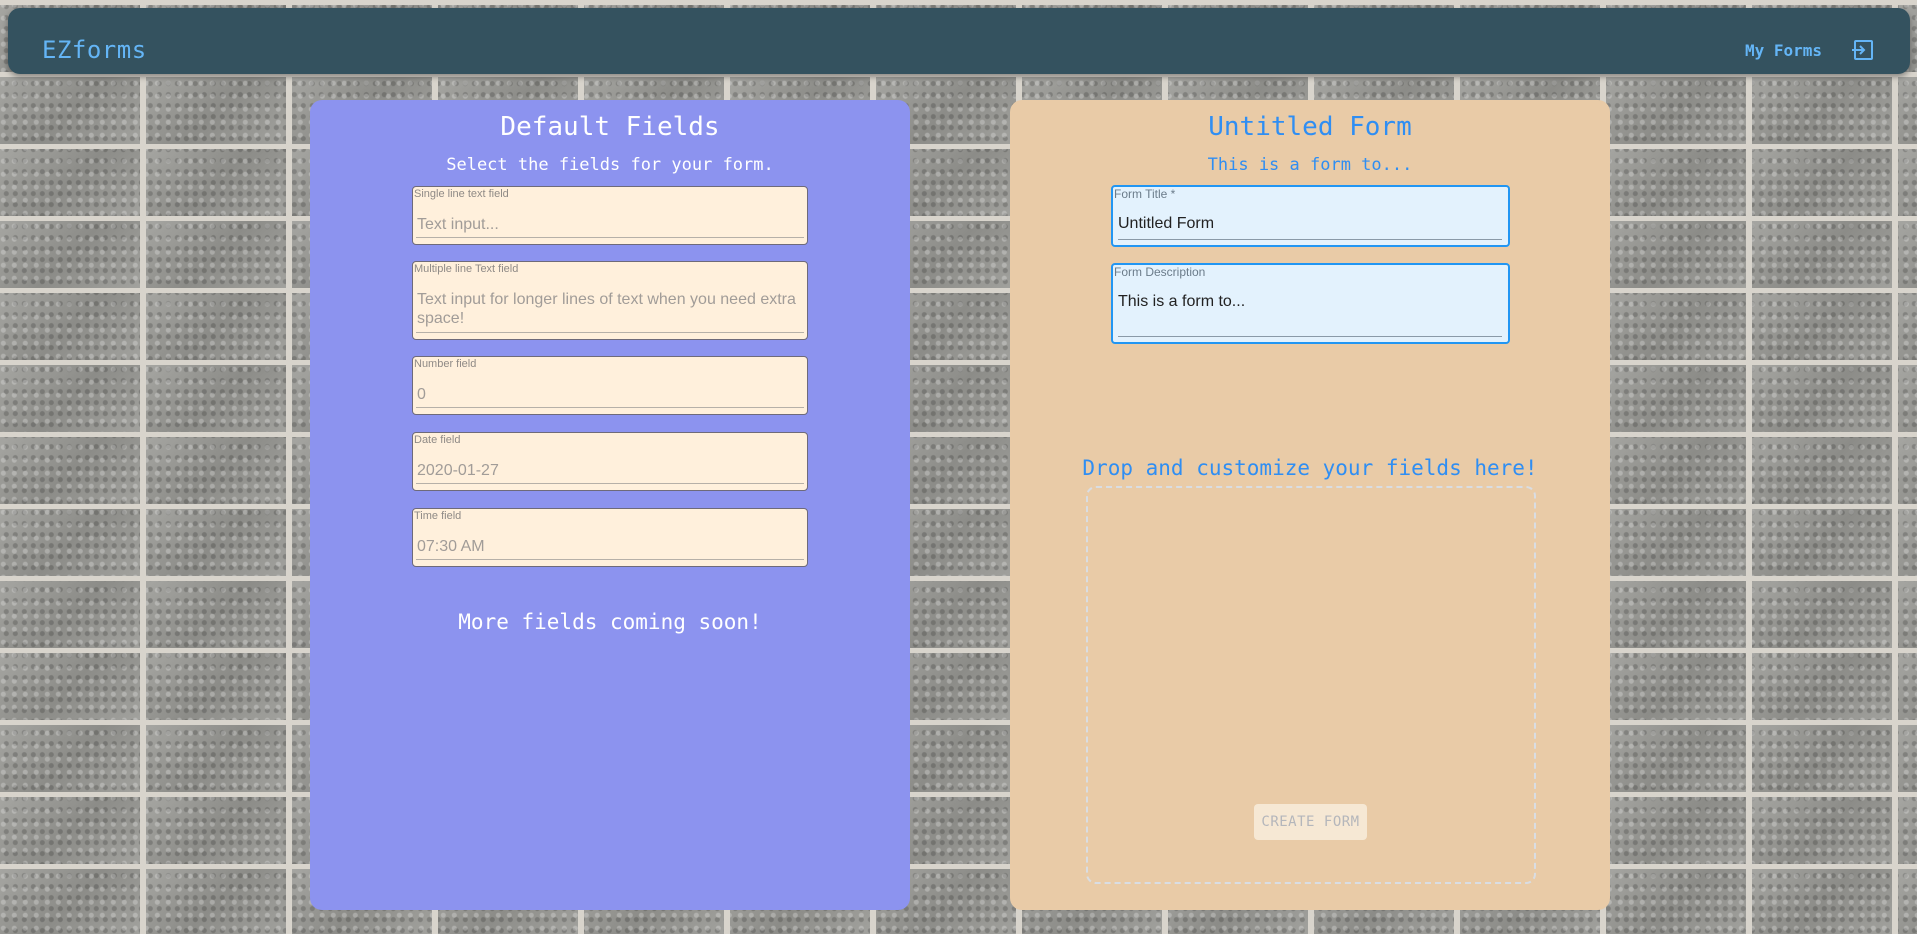 The width and height of the screenshot is (1917, 934). Describe the element at coordinates (1145, 194) in the screenshot. I see `form-title-label: Form Title *` at that location.